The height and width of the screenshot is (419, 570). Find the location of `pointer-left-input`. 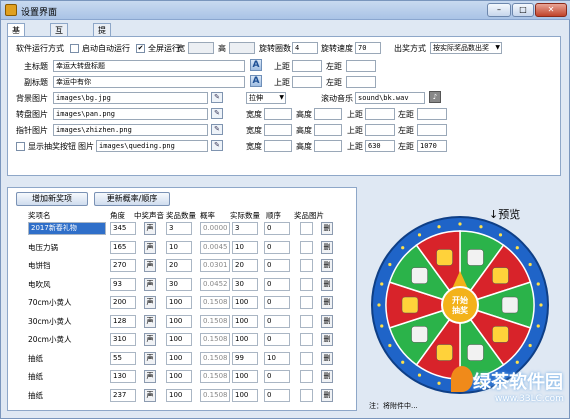

pointer-left-input is located at coordinates (432, 130).